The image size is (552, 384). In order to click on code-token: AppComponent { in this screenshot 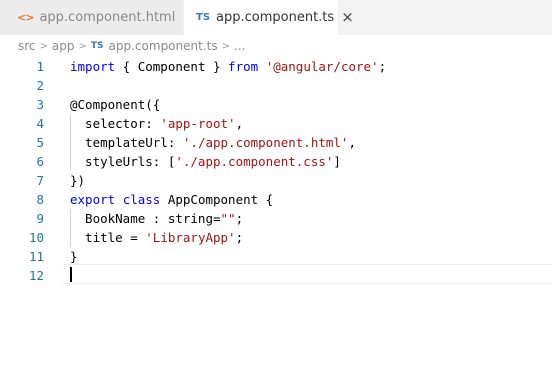, I will do `click(217, 199)`.